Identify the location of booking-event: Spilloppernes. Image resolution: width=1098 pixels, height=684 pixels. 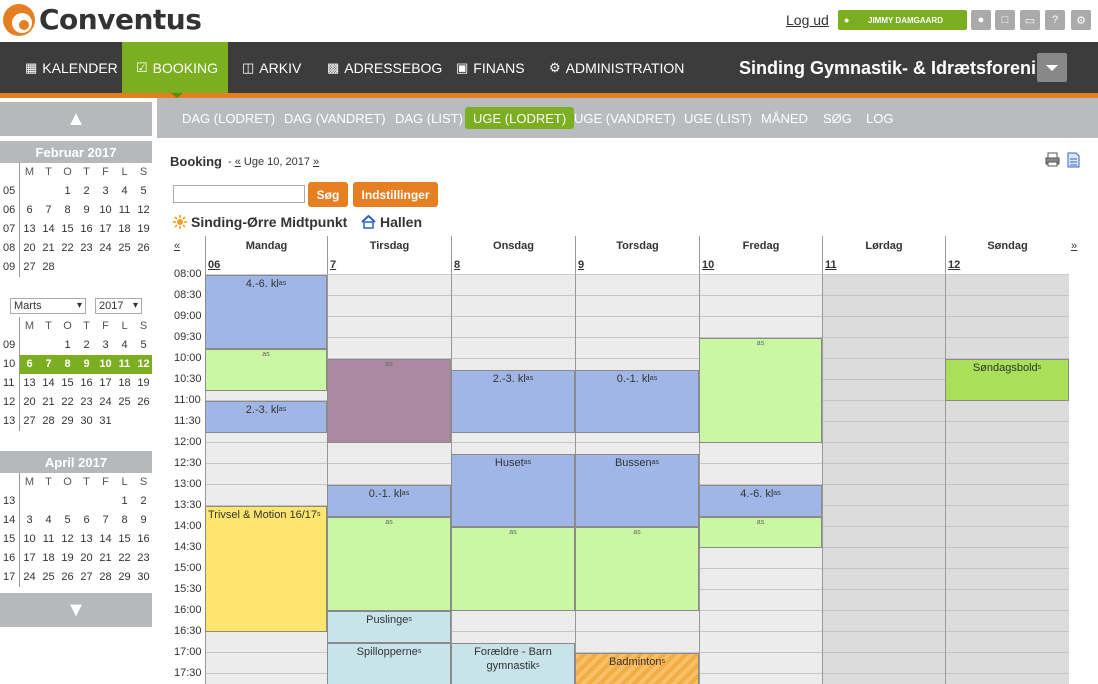
(389, 663).